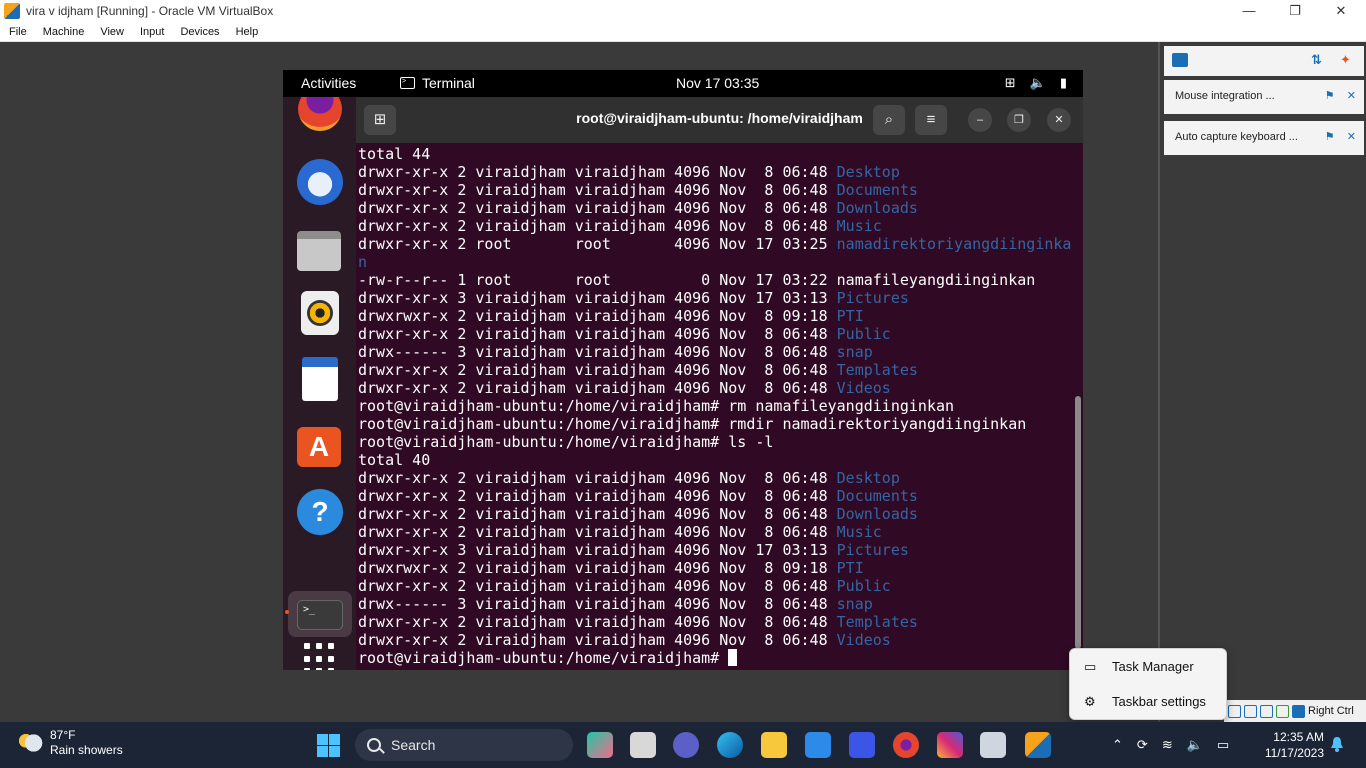 The height and width of the screenshot is (768, 1366). I want to click on chevron-up-icon: ⌃, so click(1117, 745).